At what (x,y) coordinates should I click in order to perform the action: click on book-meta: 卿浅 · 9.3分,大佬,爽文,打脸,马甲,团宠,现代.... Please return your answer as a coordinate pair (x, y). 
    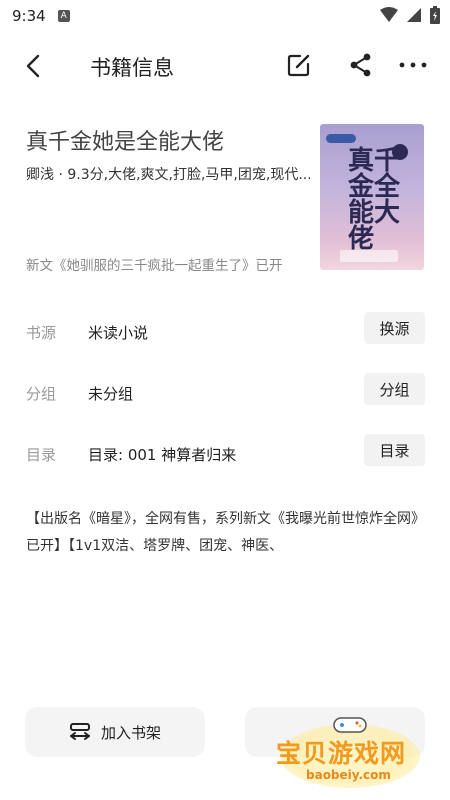
    Looking at the image, I should click on (168, 175).